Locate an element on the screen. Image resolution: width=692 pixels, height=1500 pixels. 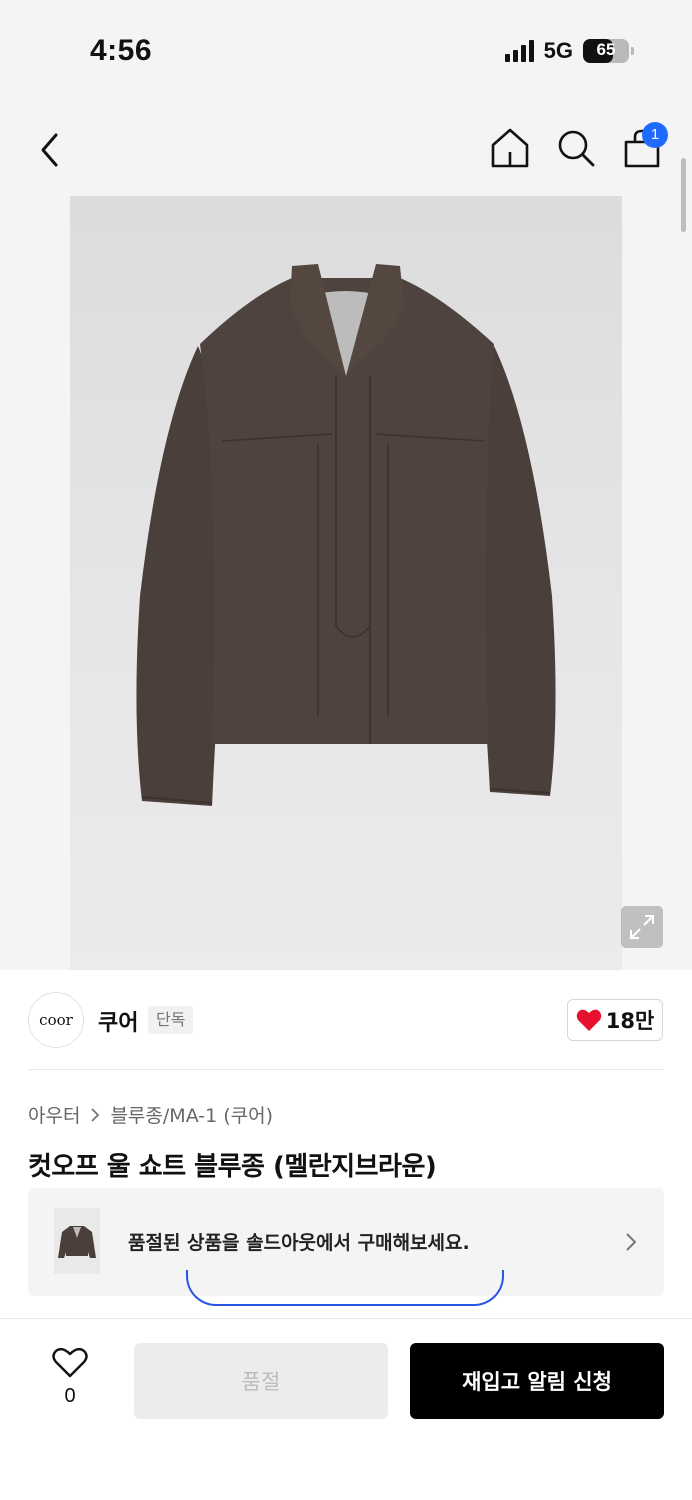
soldout-button: 품절 is located at coordinates (261, 1381).